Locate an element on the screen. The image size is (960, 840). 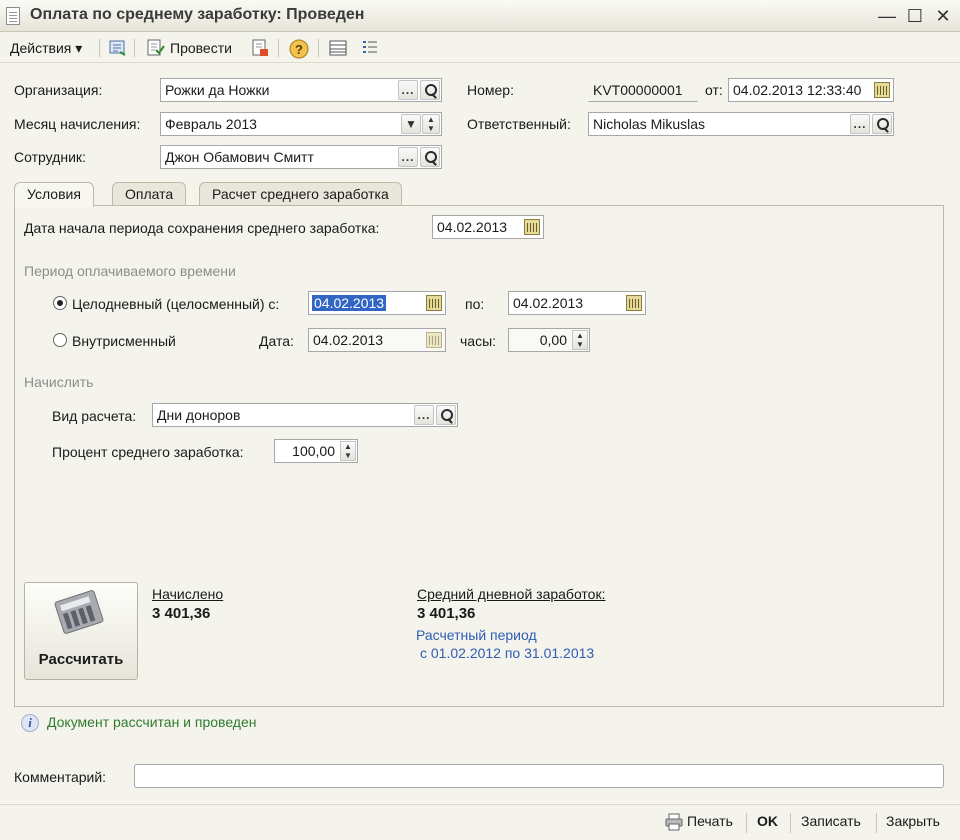
maximize-button: ☐ is located at coordinates (915, 16).